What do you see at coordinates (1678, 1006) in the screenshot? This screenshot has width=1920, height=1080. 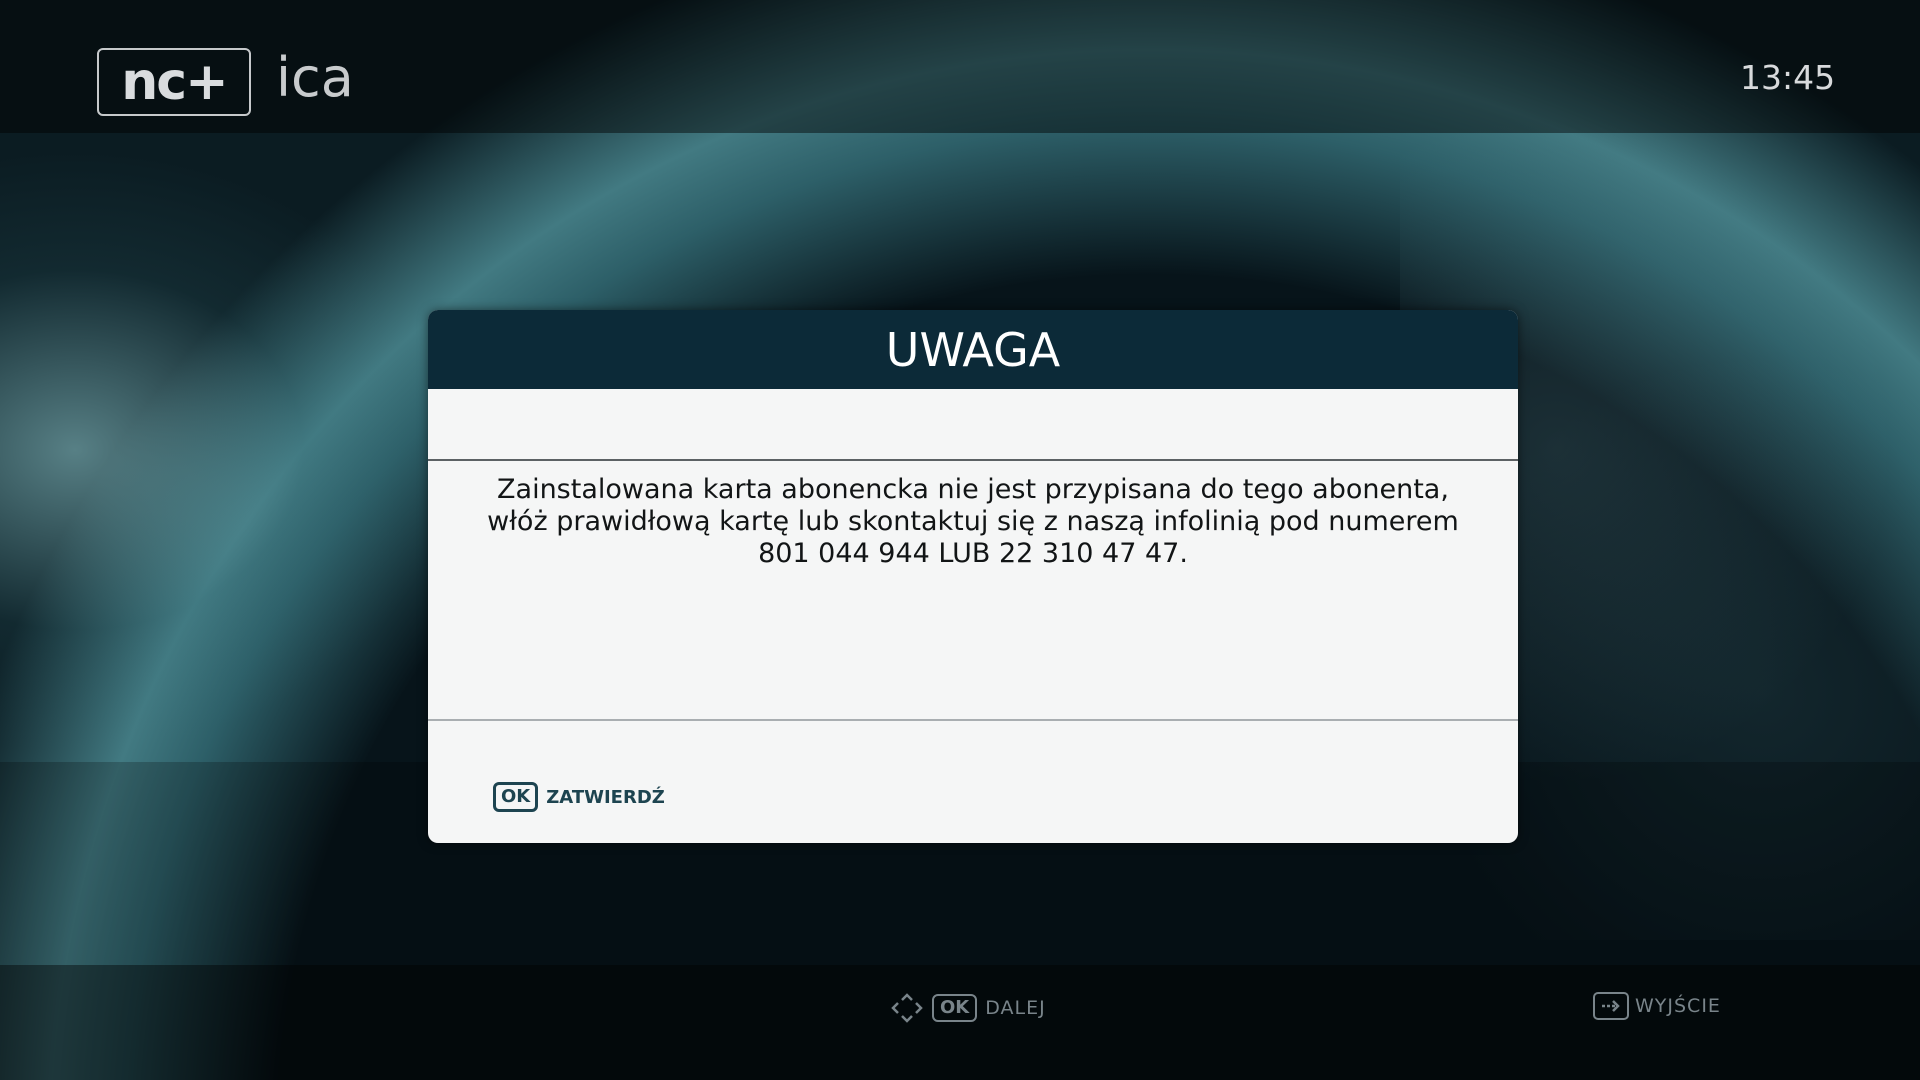 I see `exit-label: WYJŚCIE` at bounding box center [1678, 1006].